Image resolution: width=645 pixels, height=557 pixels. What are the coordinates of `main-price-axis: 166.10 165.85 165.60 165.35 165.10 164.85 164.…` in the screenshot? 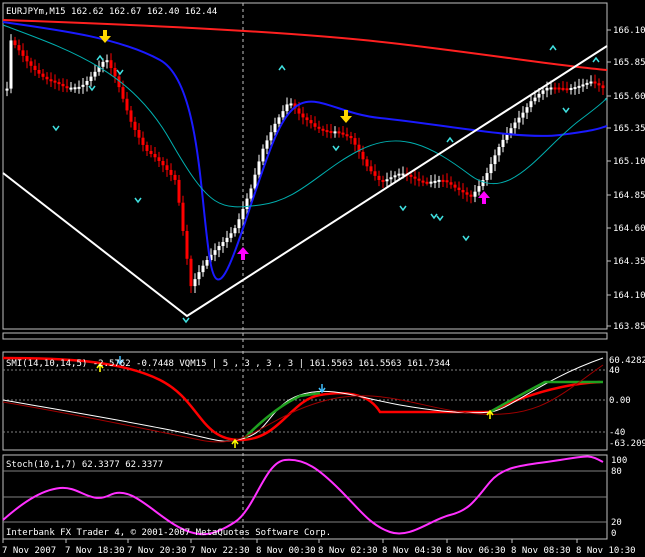 It's located at (626, 179).